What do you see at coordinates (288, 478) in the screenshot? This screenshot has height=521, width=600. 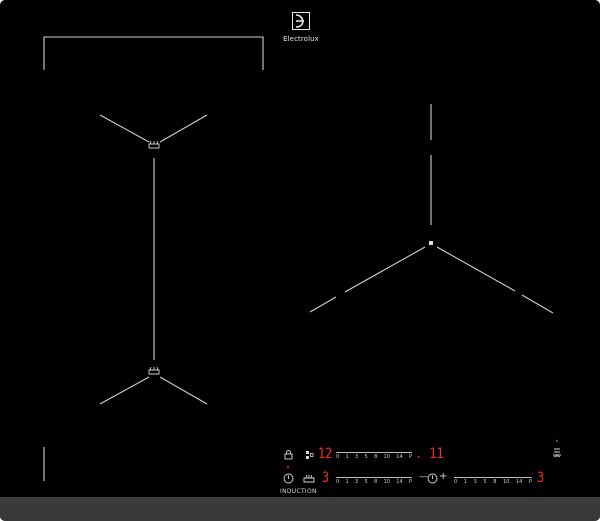 I see `power-icon` at bounding box center [288, 478].